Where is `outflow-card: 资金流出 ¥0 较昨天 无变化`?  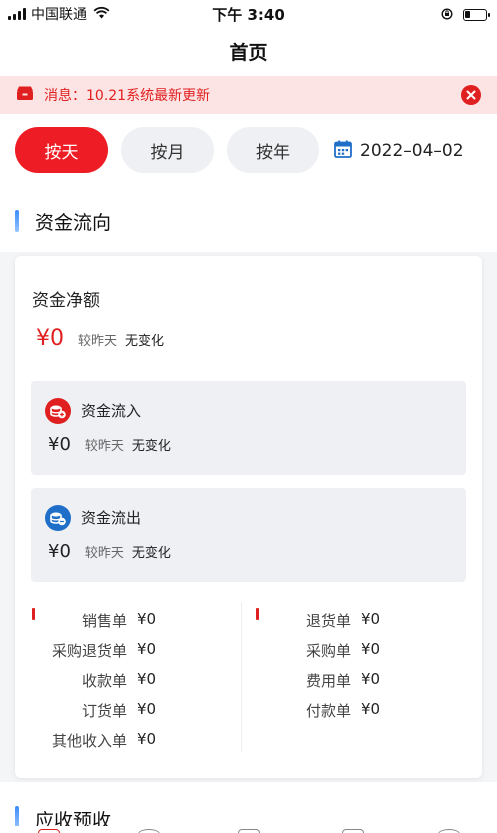 outflow-card: 资金流出 ¥0 较昨天 无变化 is located at coordinates (248, 535).